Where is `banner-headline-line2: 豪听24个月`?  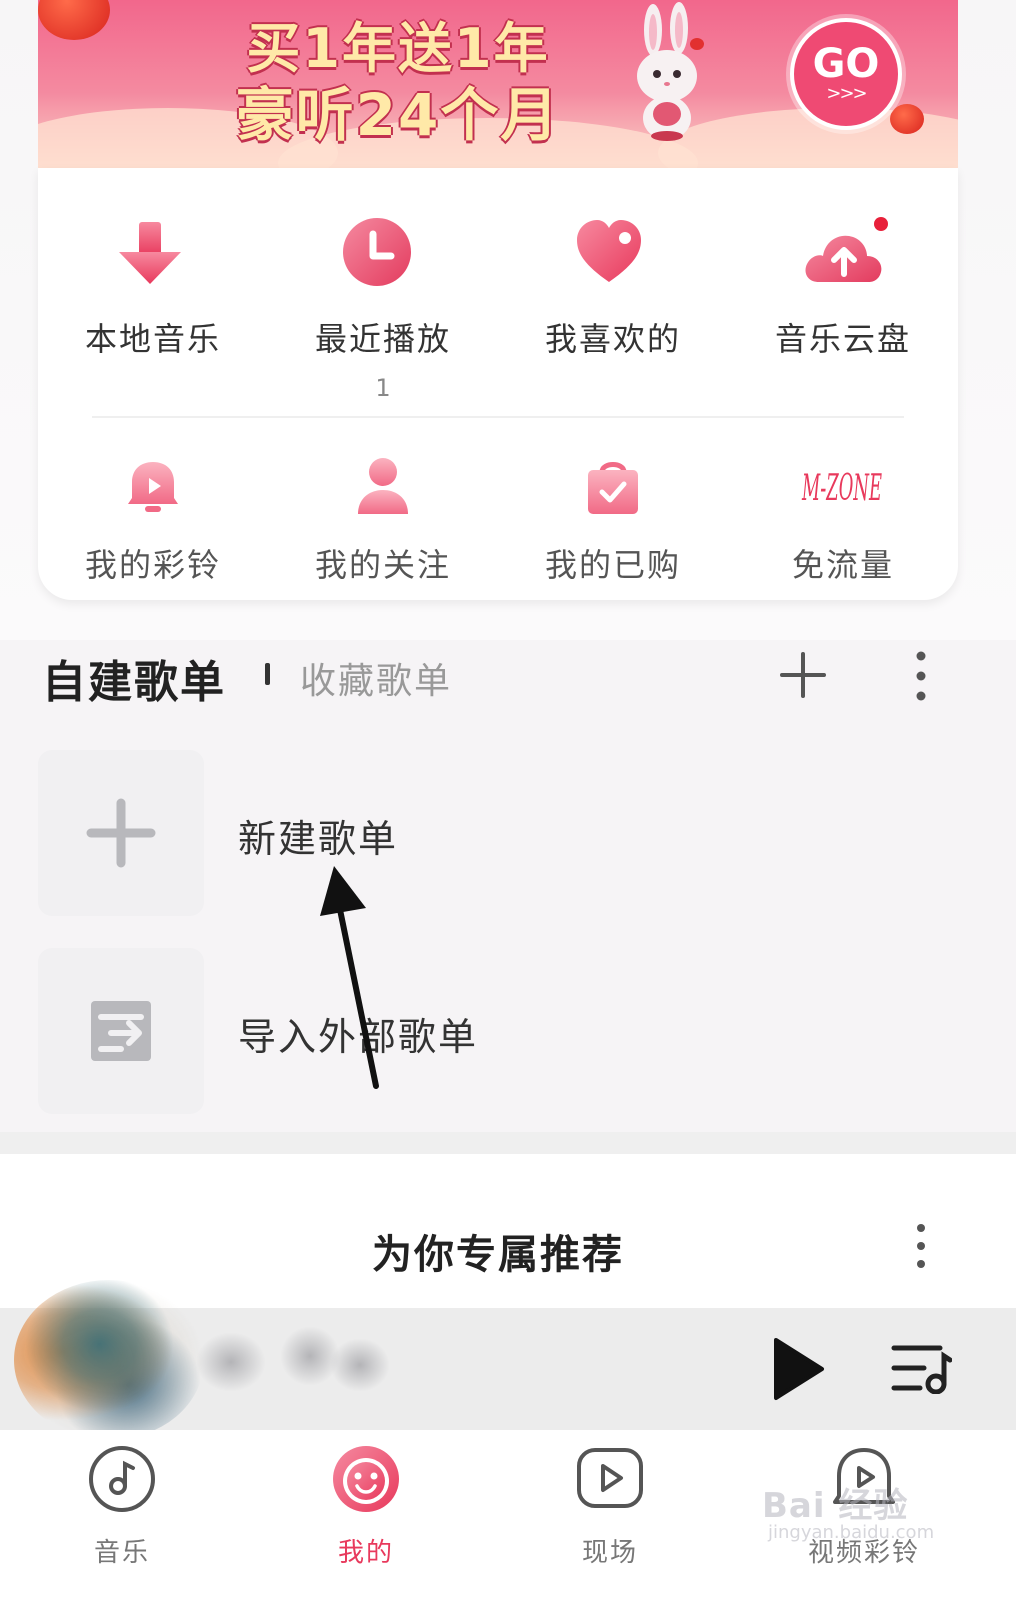
banner-headline-line2: 豪听24个月 is located at coordinates (398, 115).